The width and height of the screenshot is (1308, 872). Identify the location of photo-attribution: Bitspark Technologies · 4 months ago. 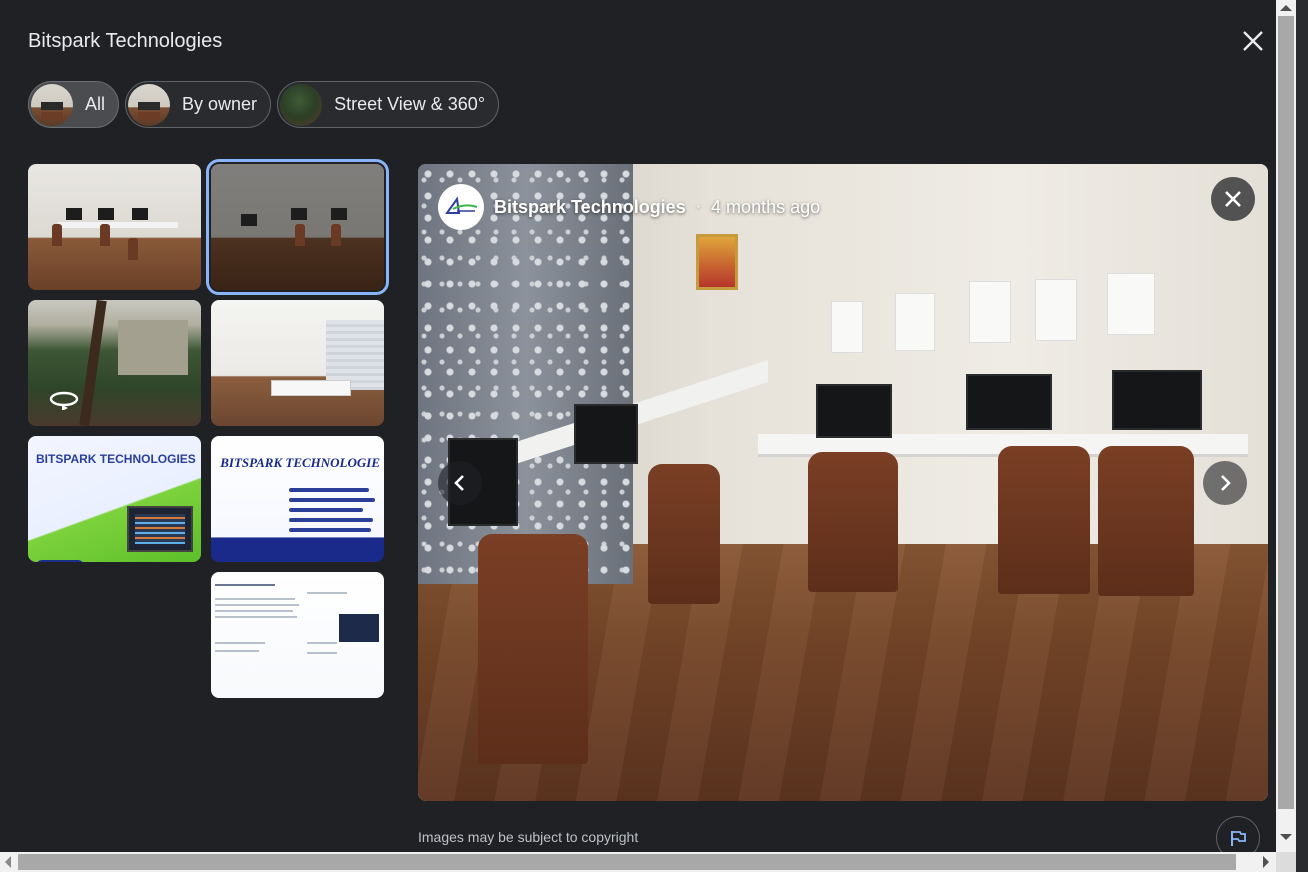
(629, 207).